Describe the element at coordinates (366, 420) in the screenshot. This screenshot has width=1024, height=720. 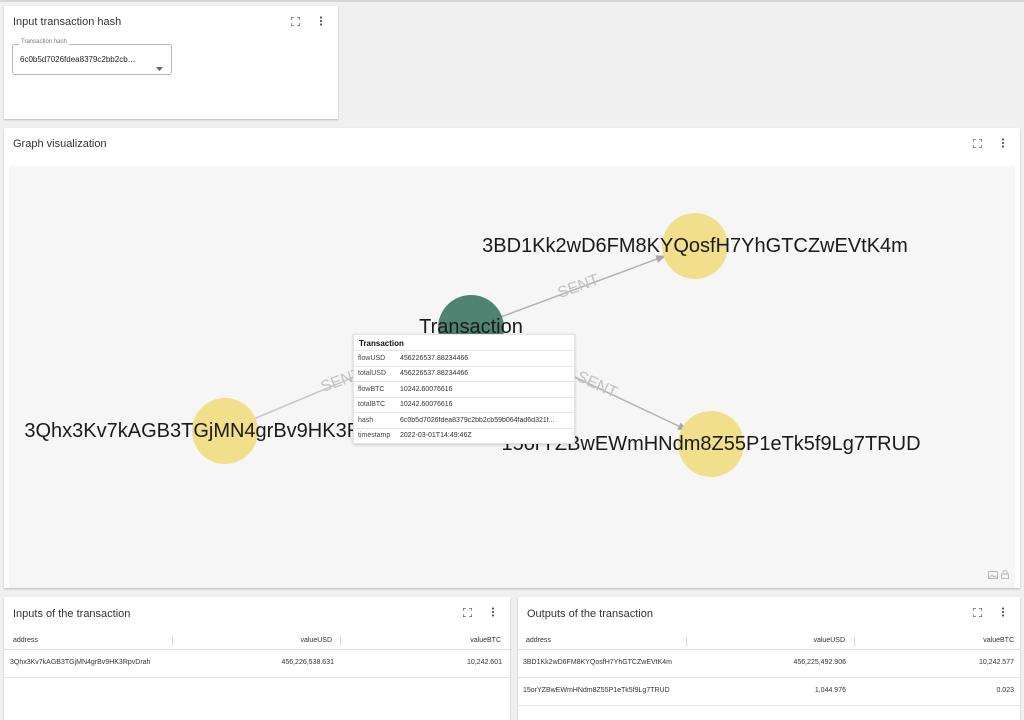
I see `tooltip-key: hash` at that location.